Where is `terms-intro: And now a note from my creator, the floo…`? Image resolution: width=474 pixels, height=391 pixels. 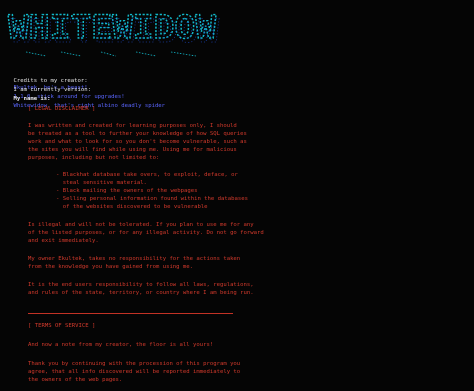 terms-intro: And now a note from my creator, the floo… is located at coordinates (121, 345).